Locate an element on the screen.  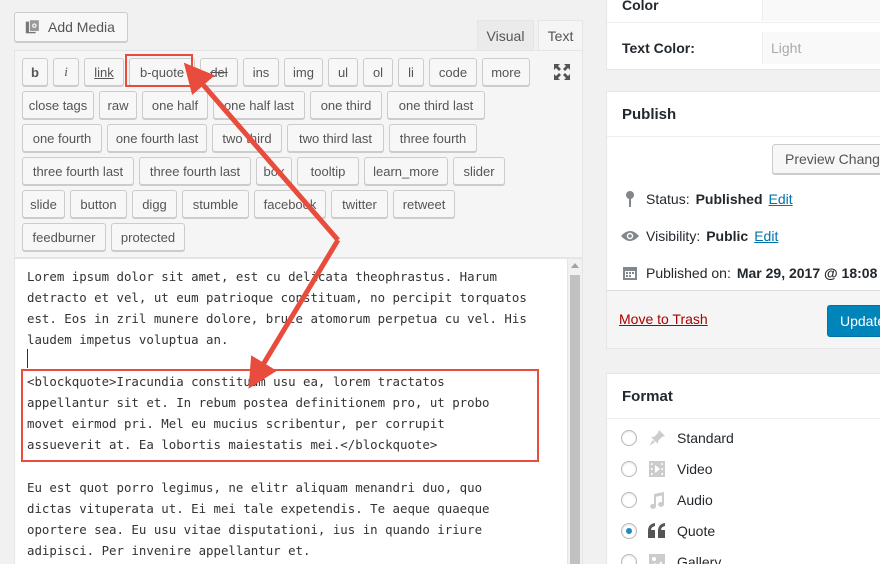
calendar-icon is located at coordinates (630, 273).